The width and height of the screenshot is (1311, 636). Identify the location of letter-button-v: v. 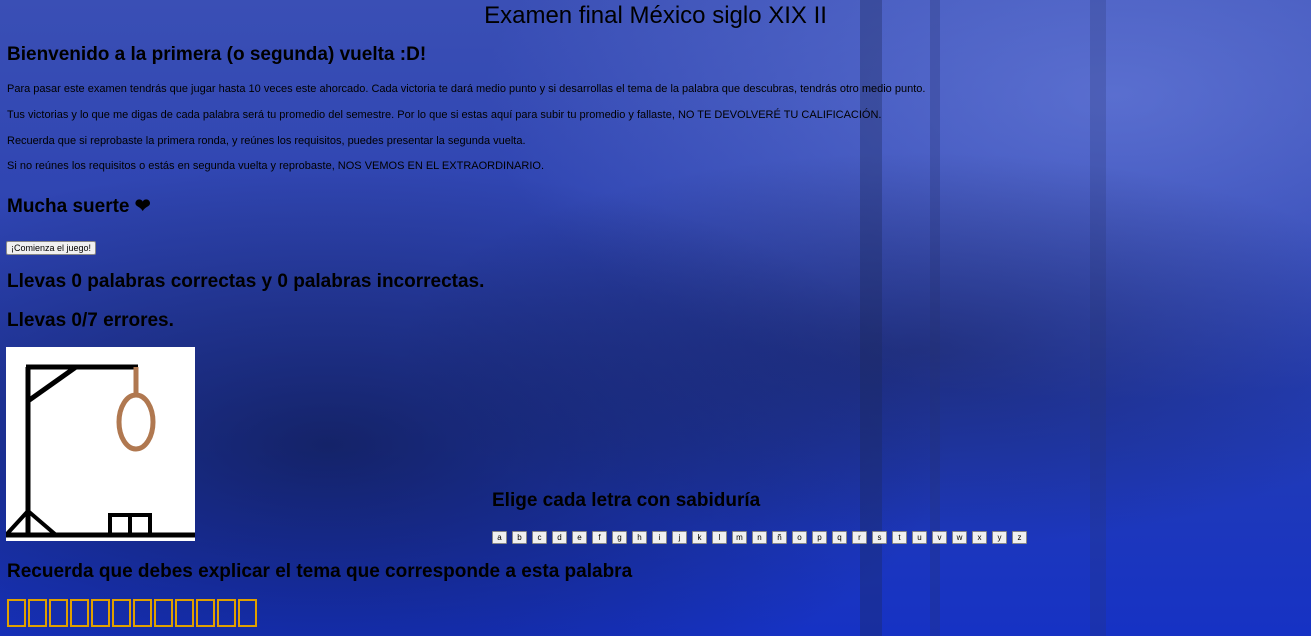
(939, 537).